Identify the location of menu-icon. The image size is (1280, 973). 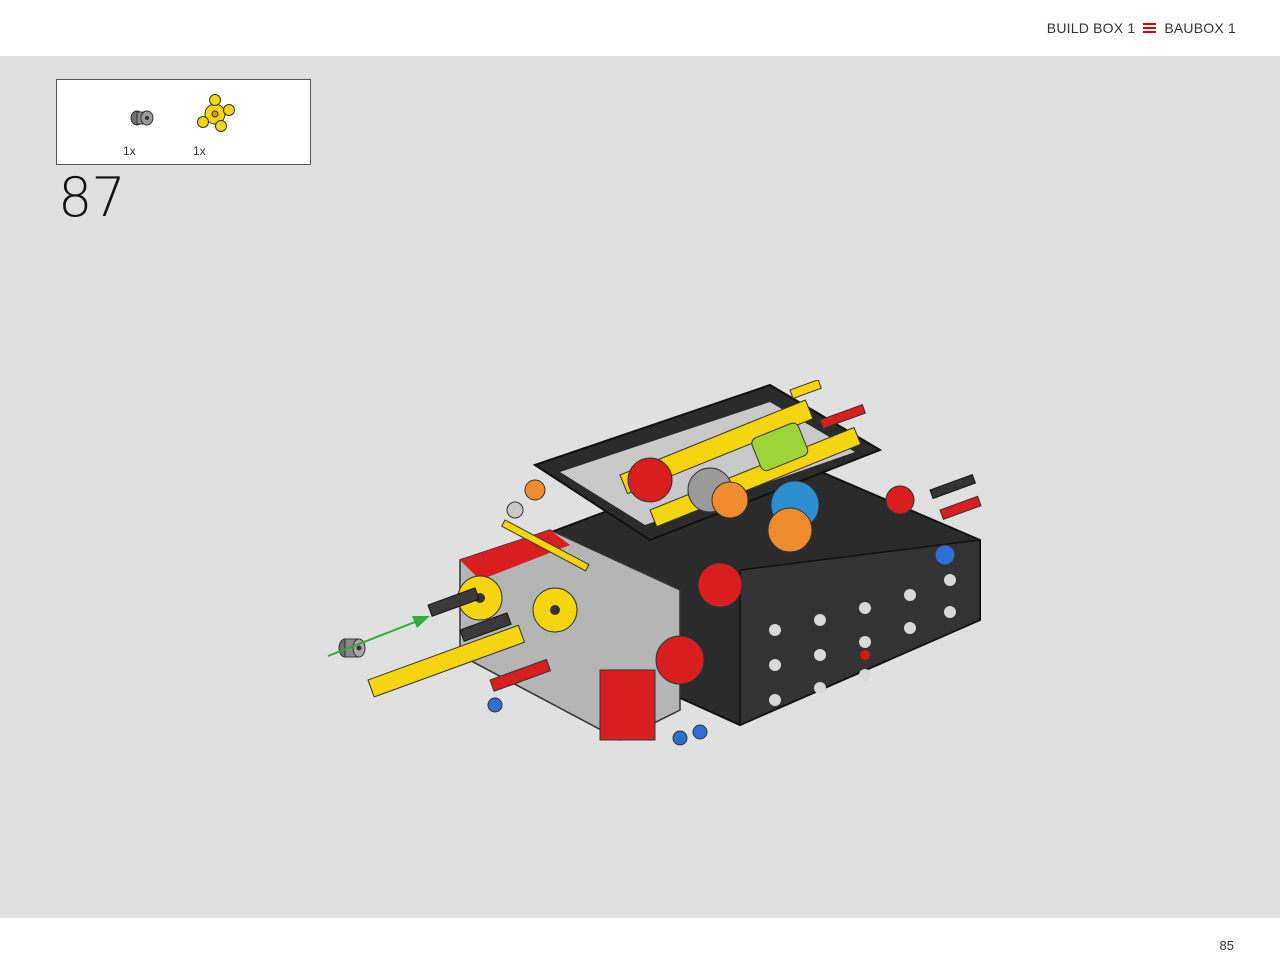
(1150, 28).